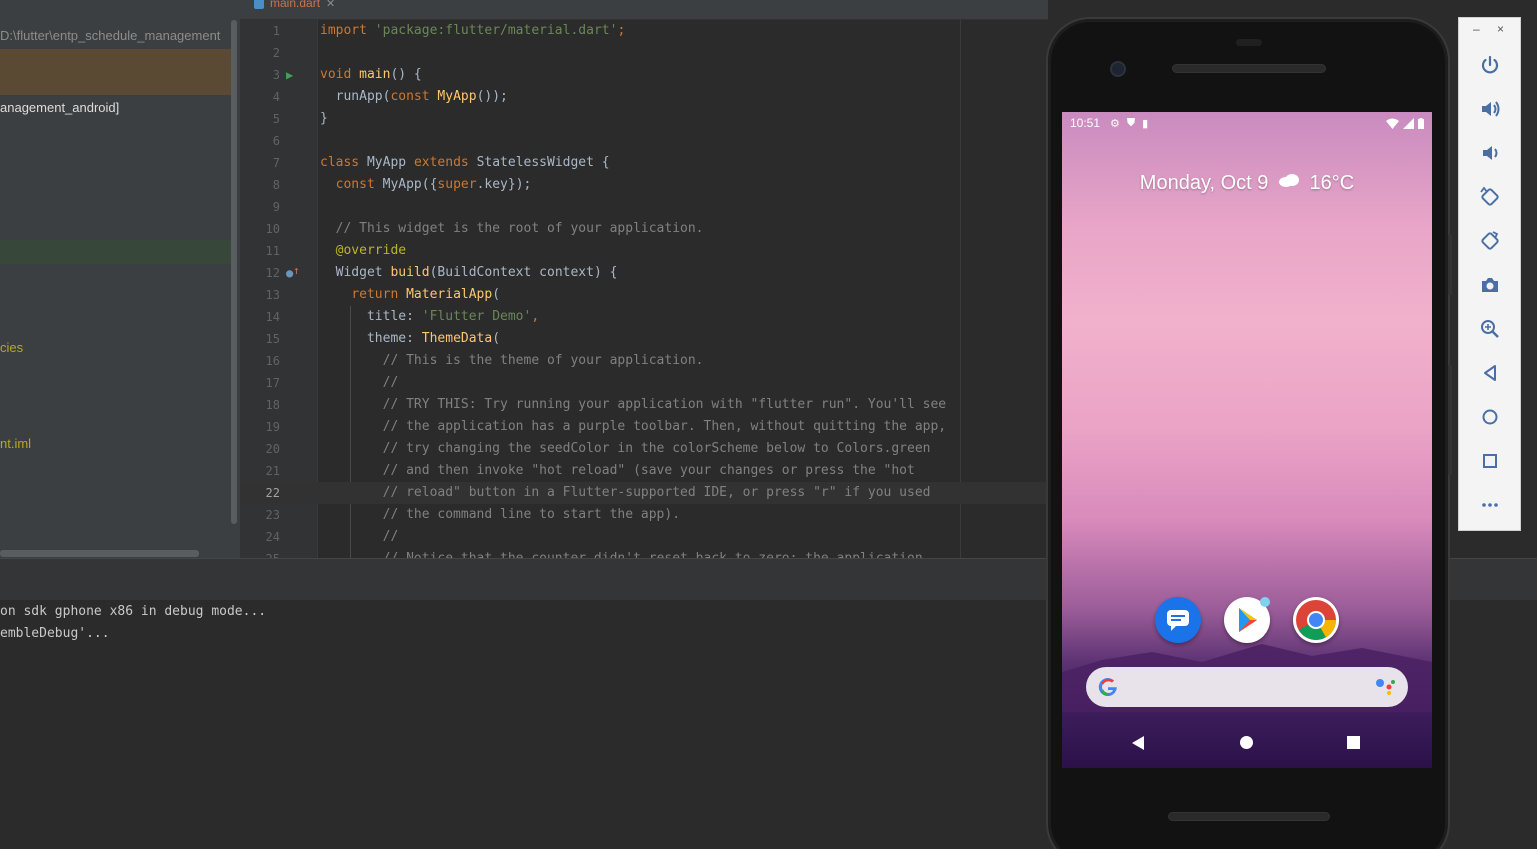 The height and width of the screenshot is (849, 1537). Describe the element at coordinates (1490, 109) in the screenshot. I see `volume-up-button` at that location.